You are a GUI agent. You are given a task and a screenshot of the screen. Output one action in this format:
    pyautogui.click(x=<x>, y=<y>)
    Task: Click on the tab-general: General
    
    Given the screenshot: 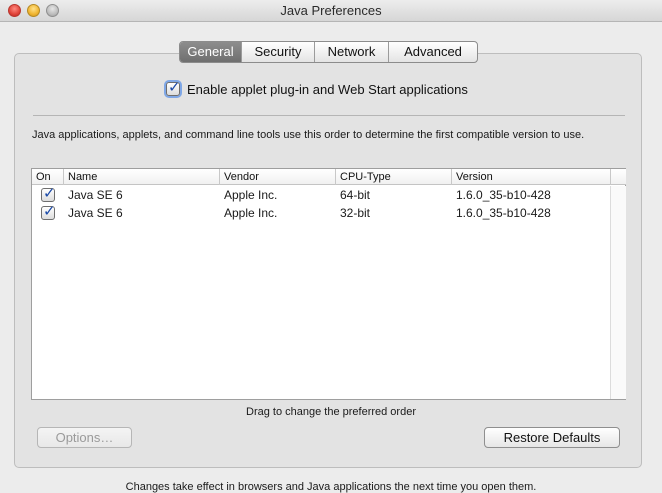 What is the action you would take?
    pyautogui.click(x=211, y=52)
    